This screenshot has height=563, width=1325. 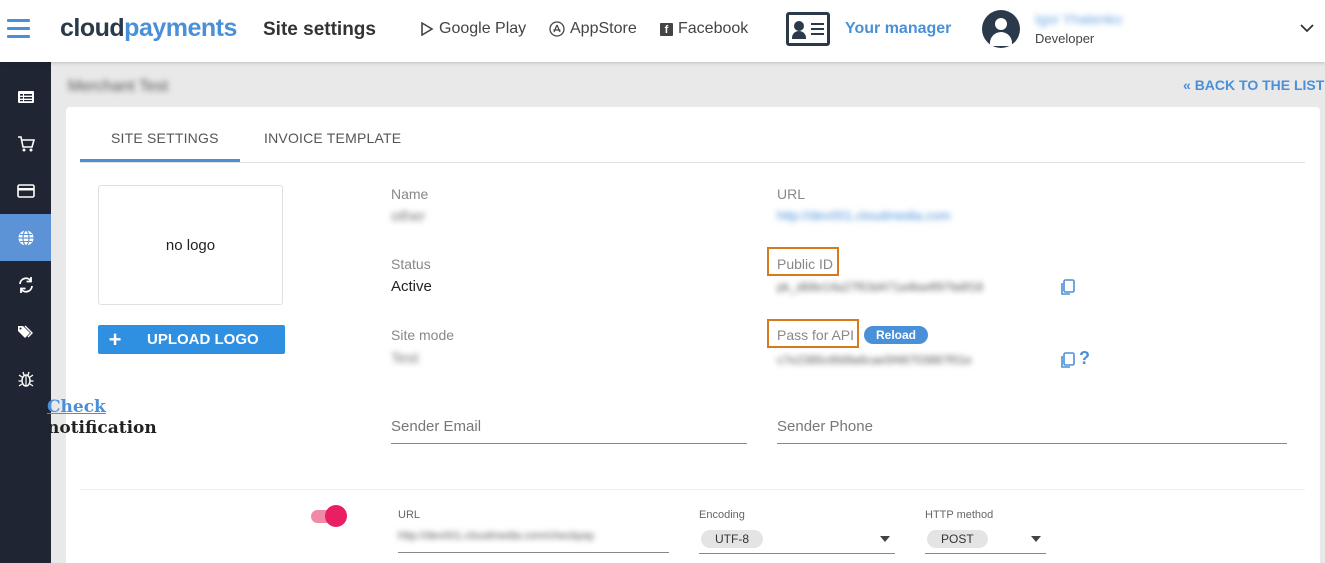 I want to click on encoding-select-value: UTF-8, so click(x=732, y=539).